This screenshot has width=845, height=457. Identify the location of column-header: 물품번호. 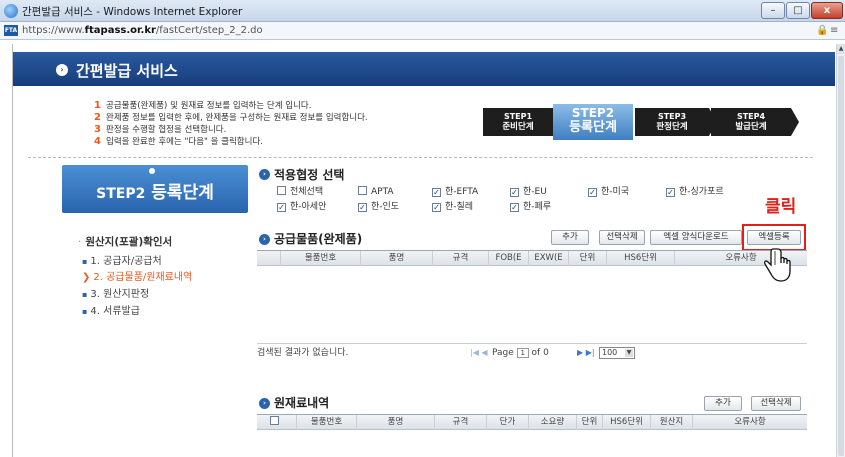
(321, 258).